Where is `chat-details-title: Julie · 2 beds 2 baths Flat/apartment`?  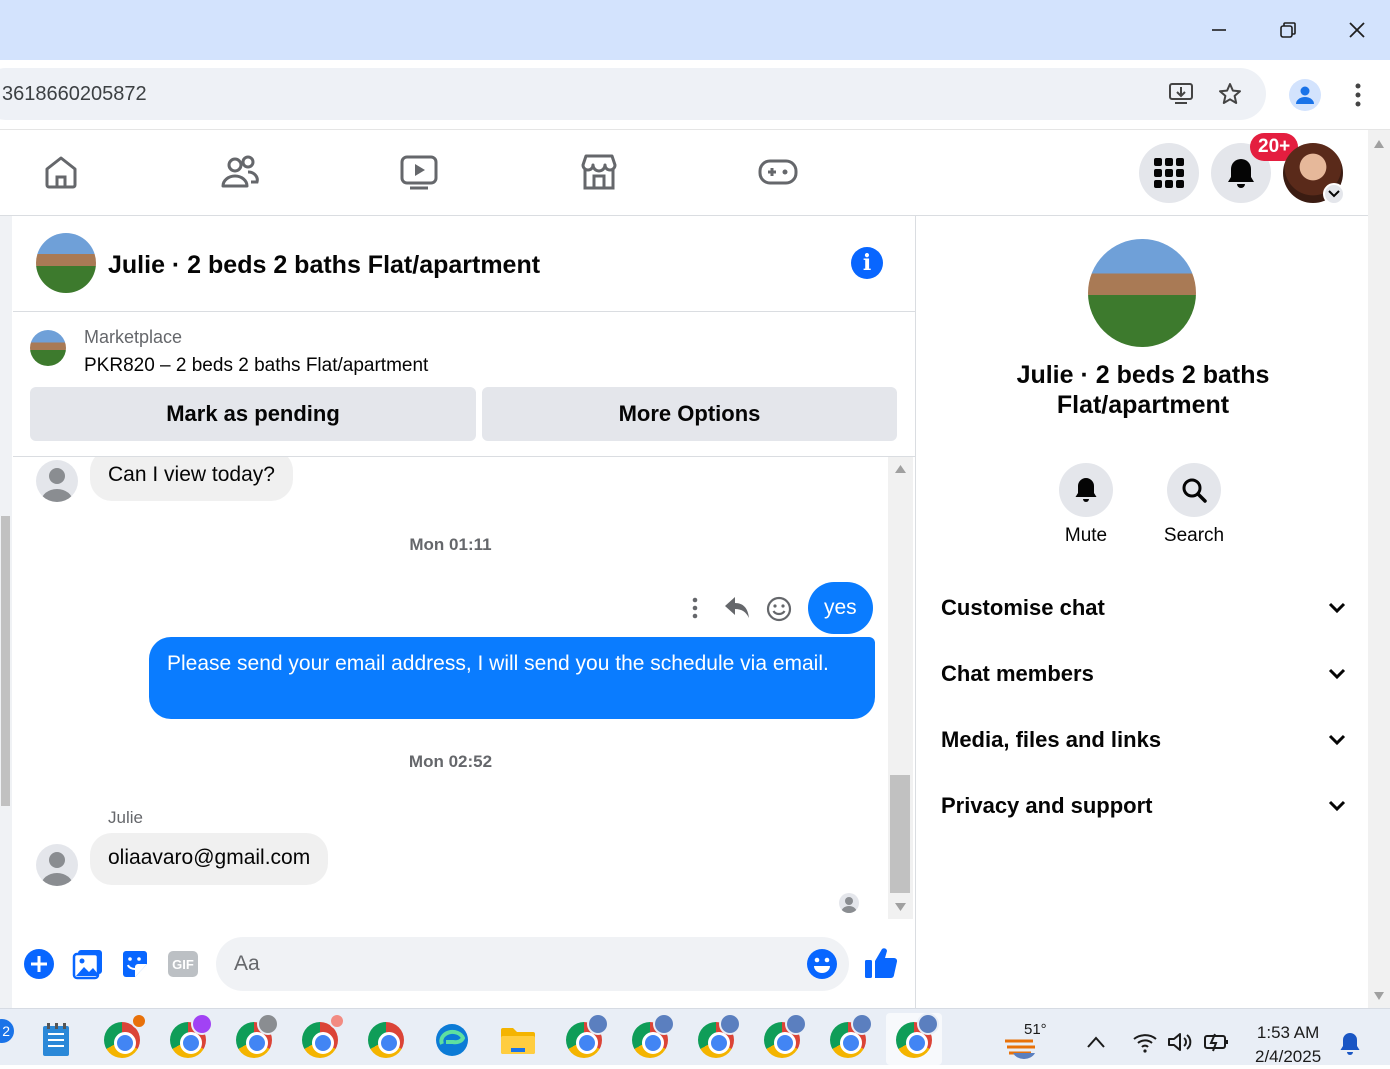
chat-details-title: Julie · 2 beds 2 baths Flat/apartment is located at coordinates (1143, 390).